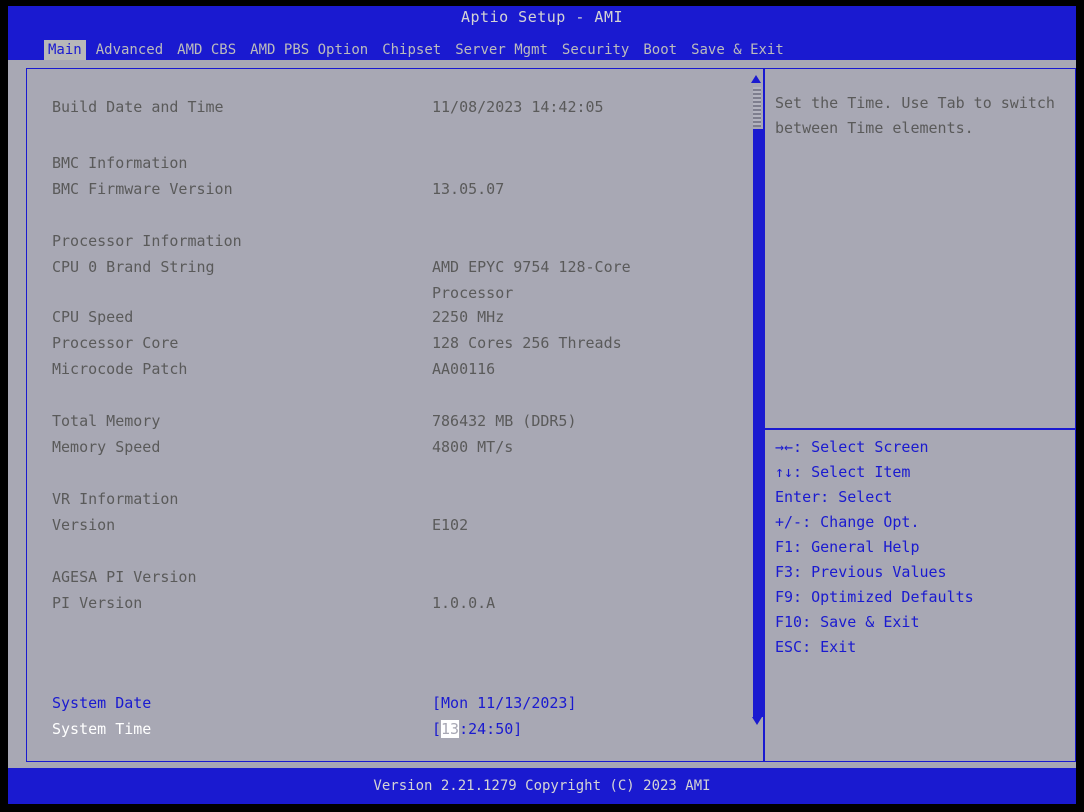 The image size is (1084, 812). Describe the element at coordinates (437, 729) in the screenshot. I see `time-bracket-open: [` at that location.